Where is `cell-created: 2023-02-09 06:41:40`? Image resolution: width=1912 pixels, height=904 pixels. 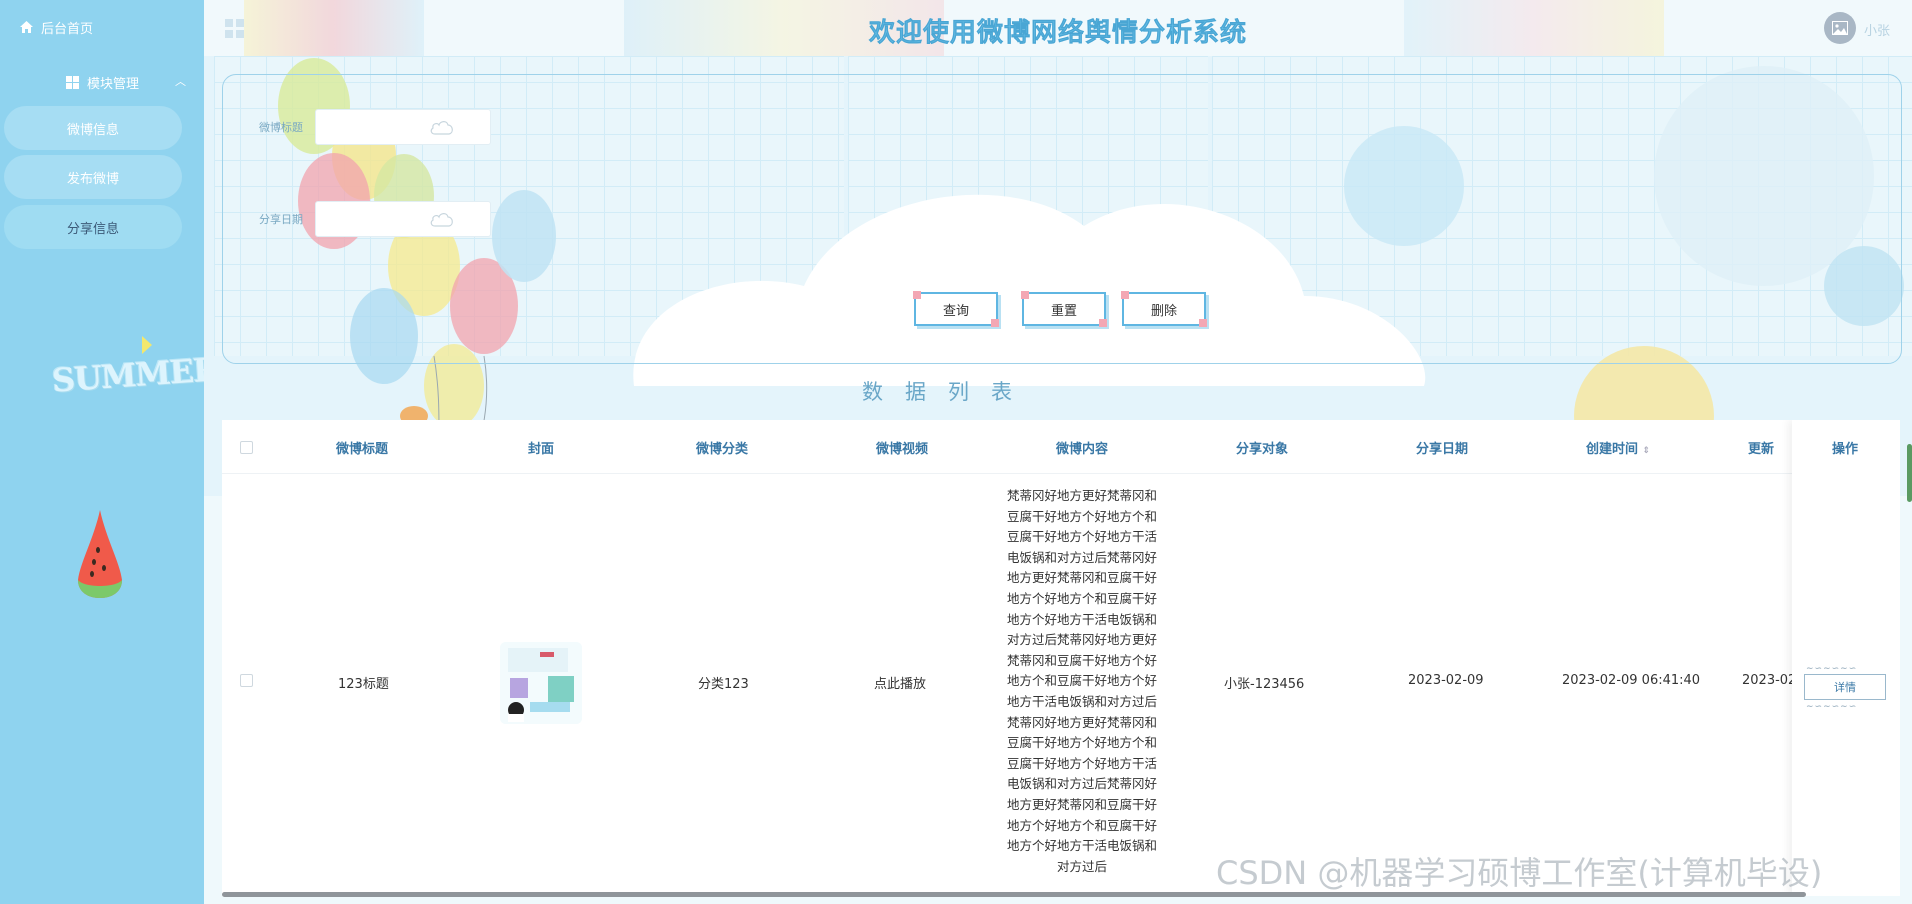
cell-created: 2023-02-09 06:41:40 is located at coordinates (1631, 680).